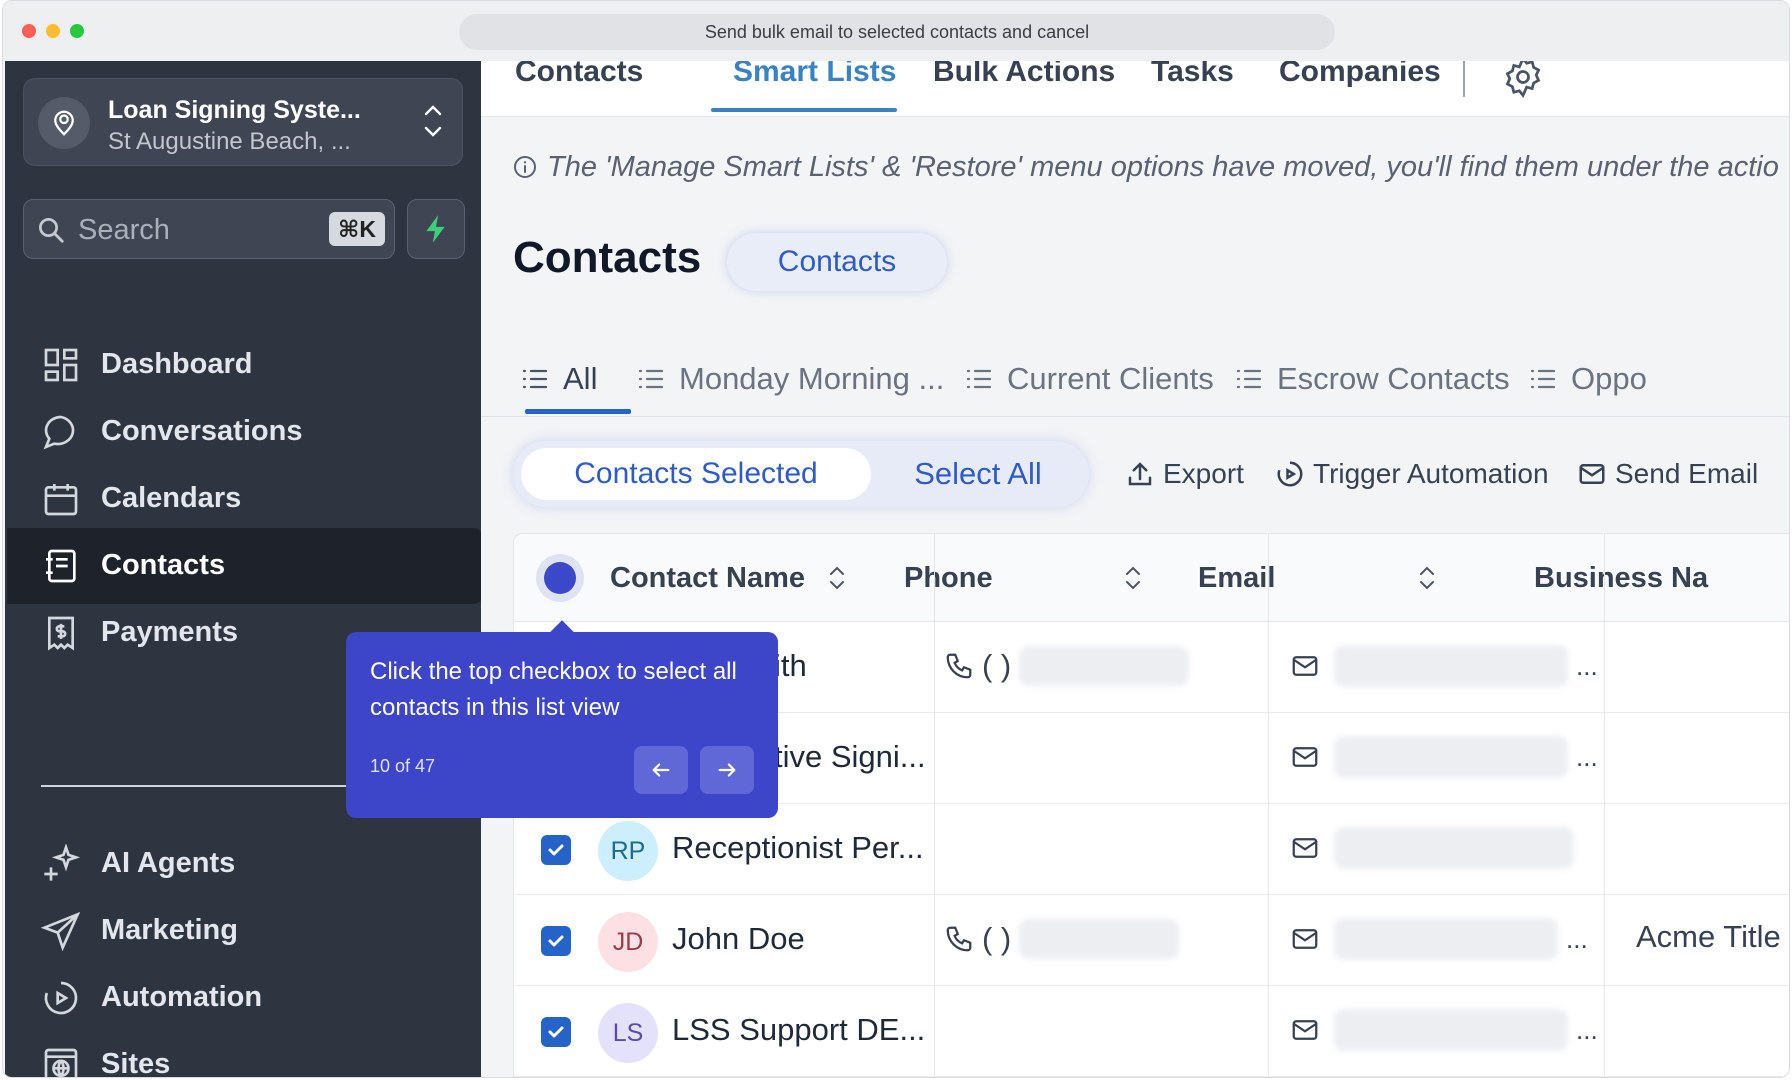 This screenshot has width=1792, height=1080. What do you see at coordinates (61, 432) in the screenshot?
I see `chat-bubble-icon` at bounding box center [61, 432].